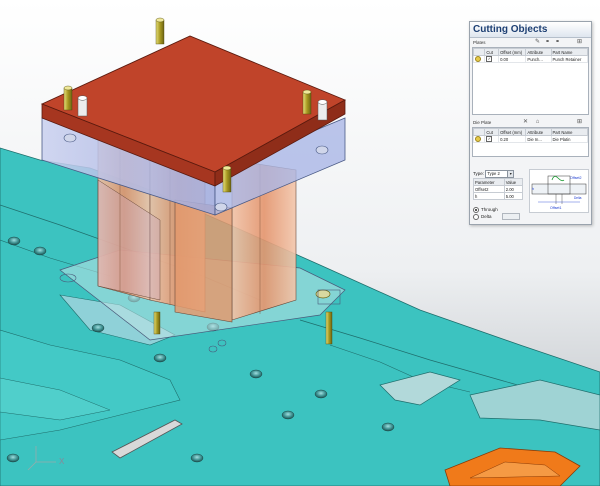  Describe the element at coordinates (489, 196) in the screenshot. I see `param-name: h` at that location.